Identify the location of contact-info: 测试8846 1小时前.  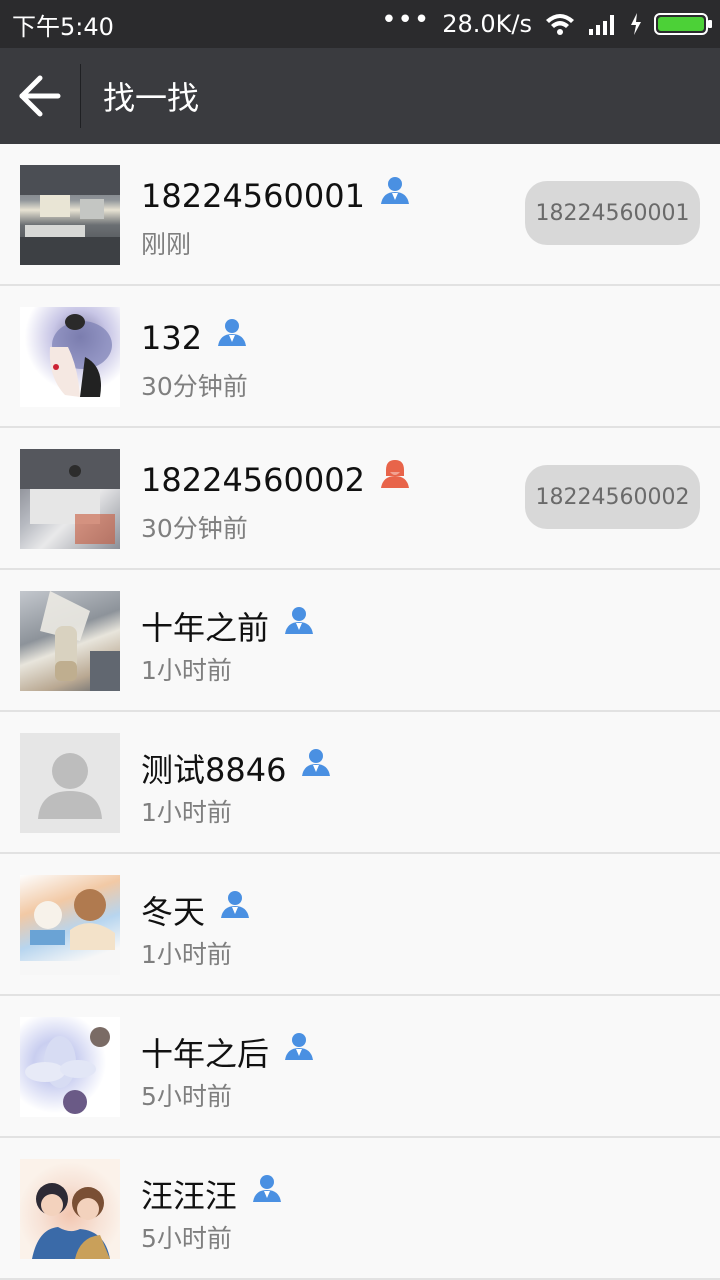
(430, 783).